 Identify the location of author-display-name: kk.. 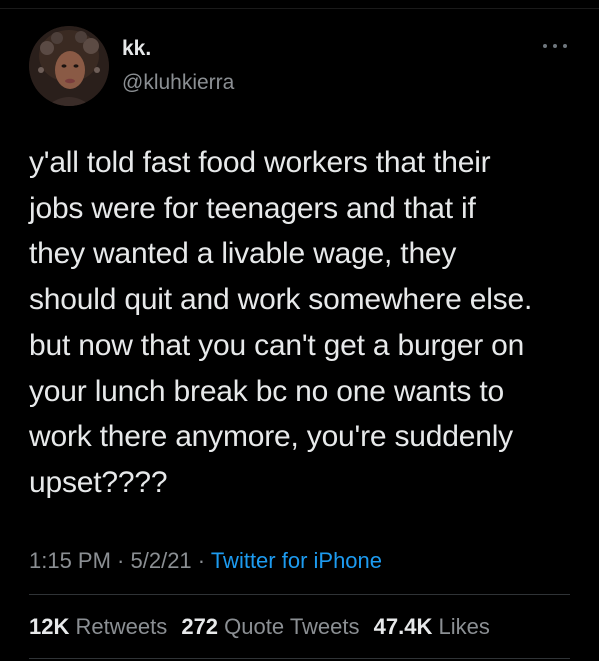
(136, 49).